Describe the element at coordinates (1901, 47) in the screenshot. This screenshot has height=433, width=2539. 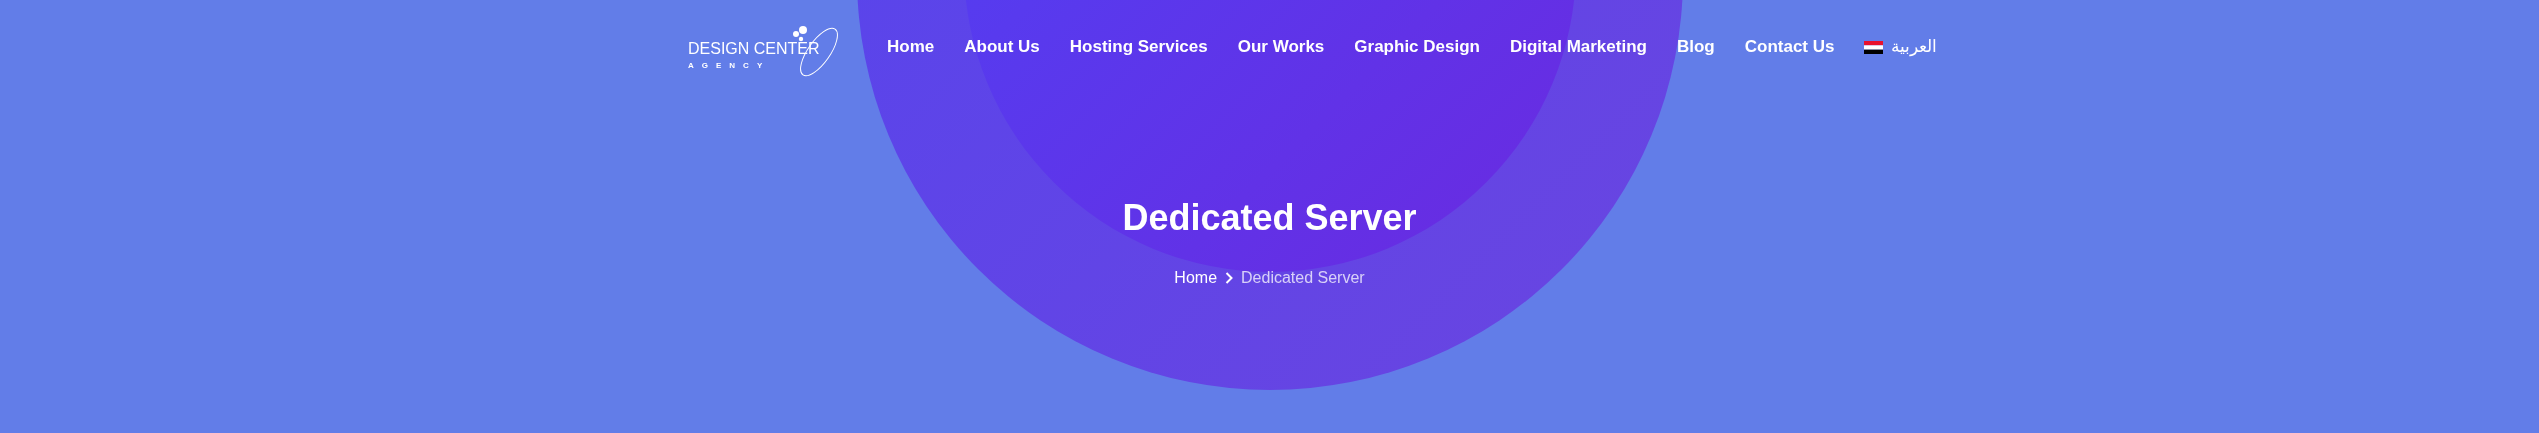
I see `language-link: العربية` at that location.